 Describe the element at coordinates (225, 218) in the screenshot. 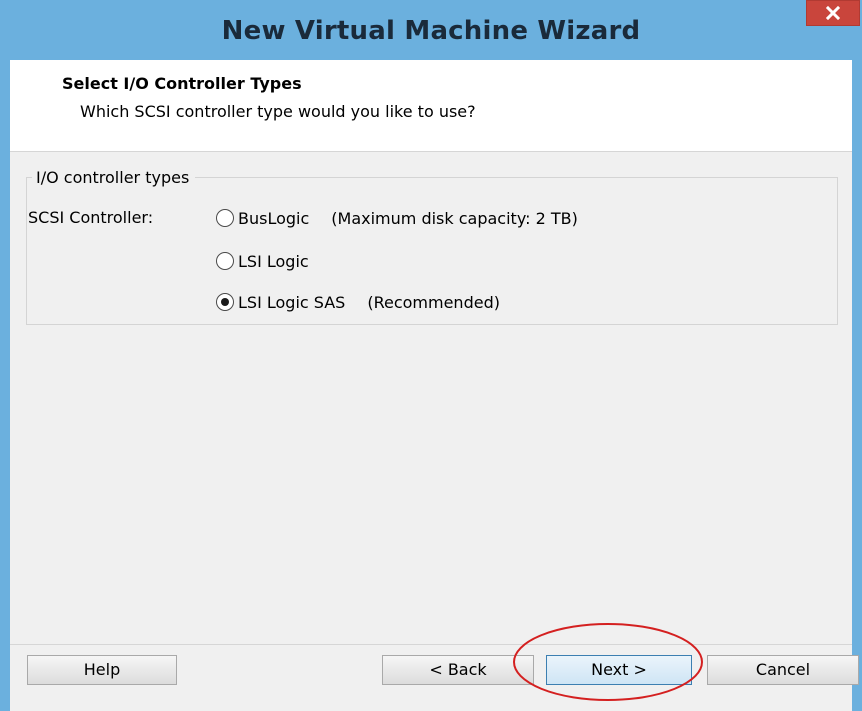

I see `radio-button-buslogic` at that location.